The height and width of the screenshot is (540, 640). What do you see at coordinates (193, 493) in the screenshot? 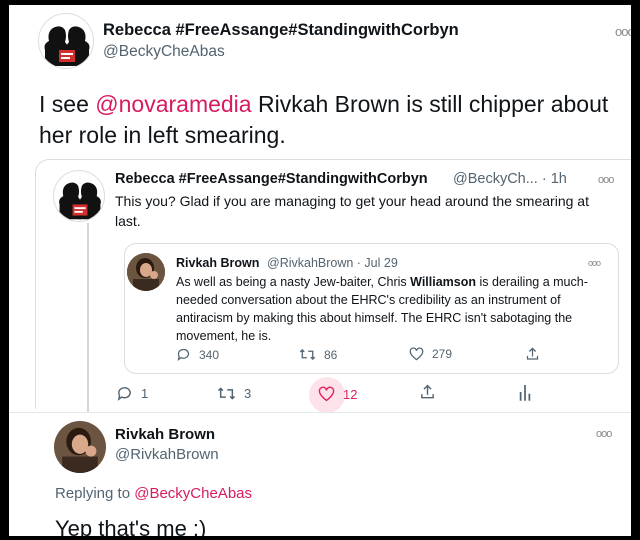
I see `replying-to-handle: @BeckyCheAbas` at bounding box center [193, 493].